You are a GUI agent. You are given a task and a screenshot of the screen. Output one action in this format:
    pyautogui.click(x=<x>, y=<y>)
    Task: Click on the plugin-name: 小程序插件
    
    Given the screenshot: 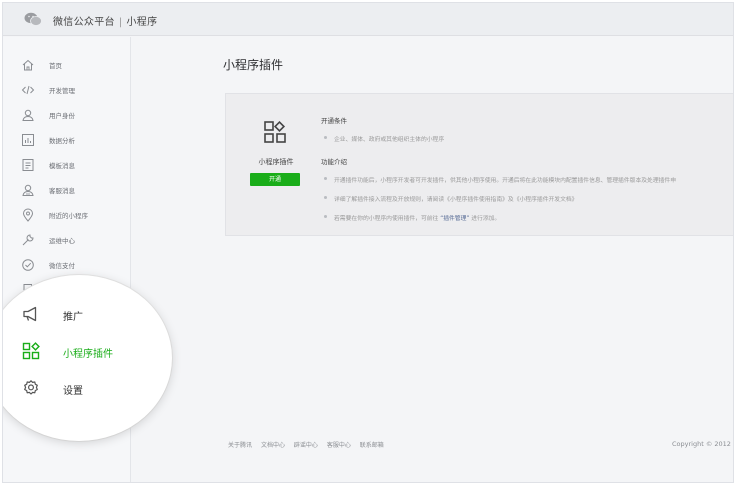 What is the action you would take?
    pyautogui.click(x=276, y=162)
    